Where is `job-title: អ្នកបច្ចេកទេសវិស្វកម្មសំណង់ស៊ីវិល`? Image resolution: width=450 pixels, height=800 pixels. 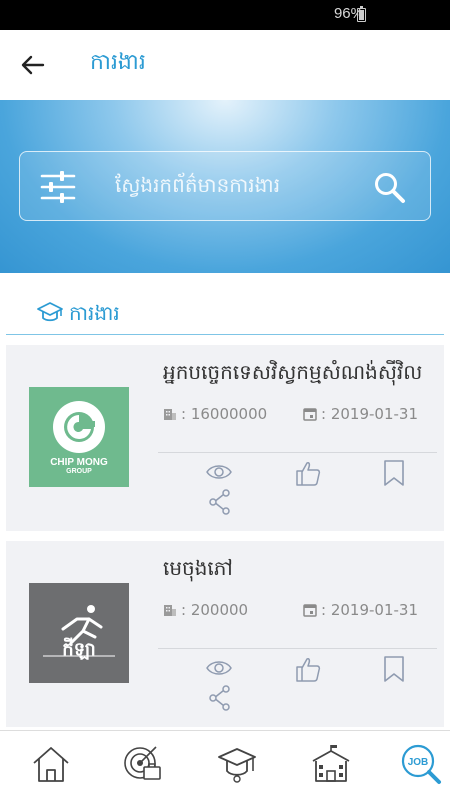 job-title: អ្នកបច្ចេកទេសវិស្វកម្មសំណង់ស៊ីវិល is located at coordinates (293, 372).